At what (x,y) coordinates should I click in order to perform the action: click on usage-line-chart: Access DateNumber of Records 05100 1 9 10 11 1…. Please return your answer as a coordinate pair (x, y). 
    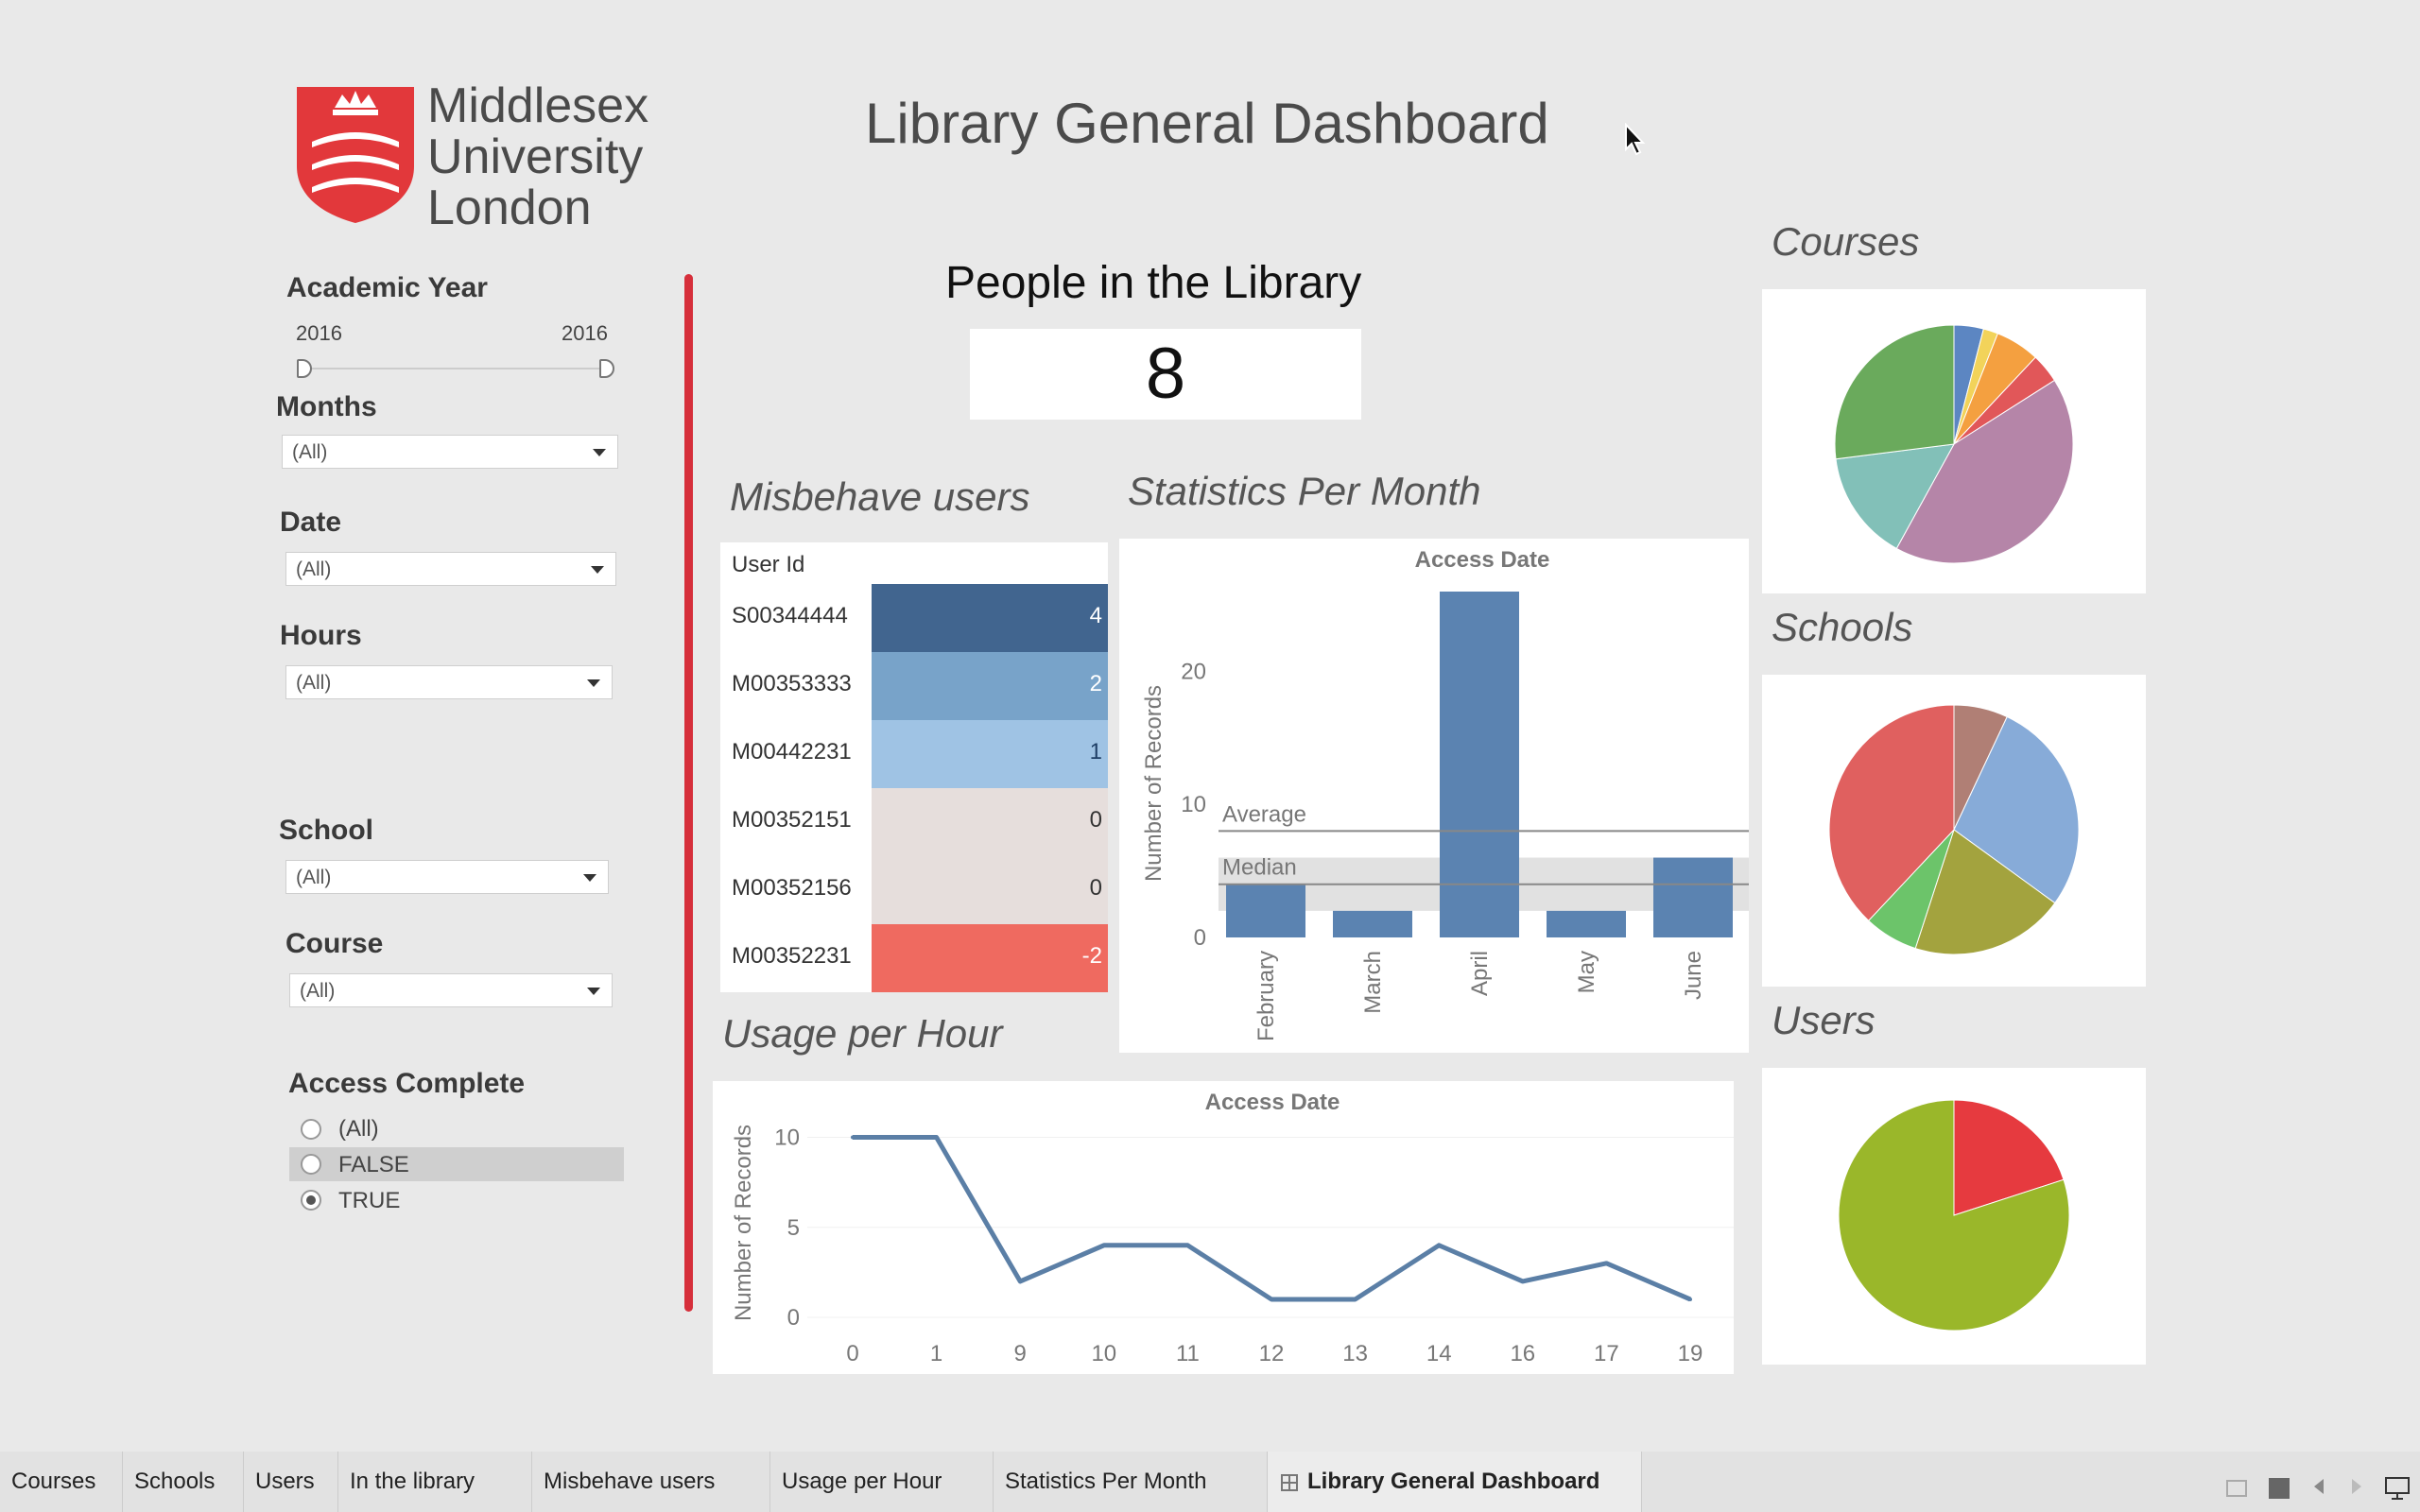
    Looking at the image, I should click on (1224, 1227).